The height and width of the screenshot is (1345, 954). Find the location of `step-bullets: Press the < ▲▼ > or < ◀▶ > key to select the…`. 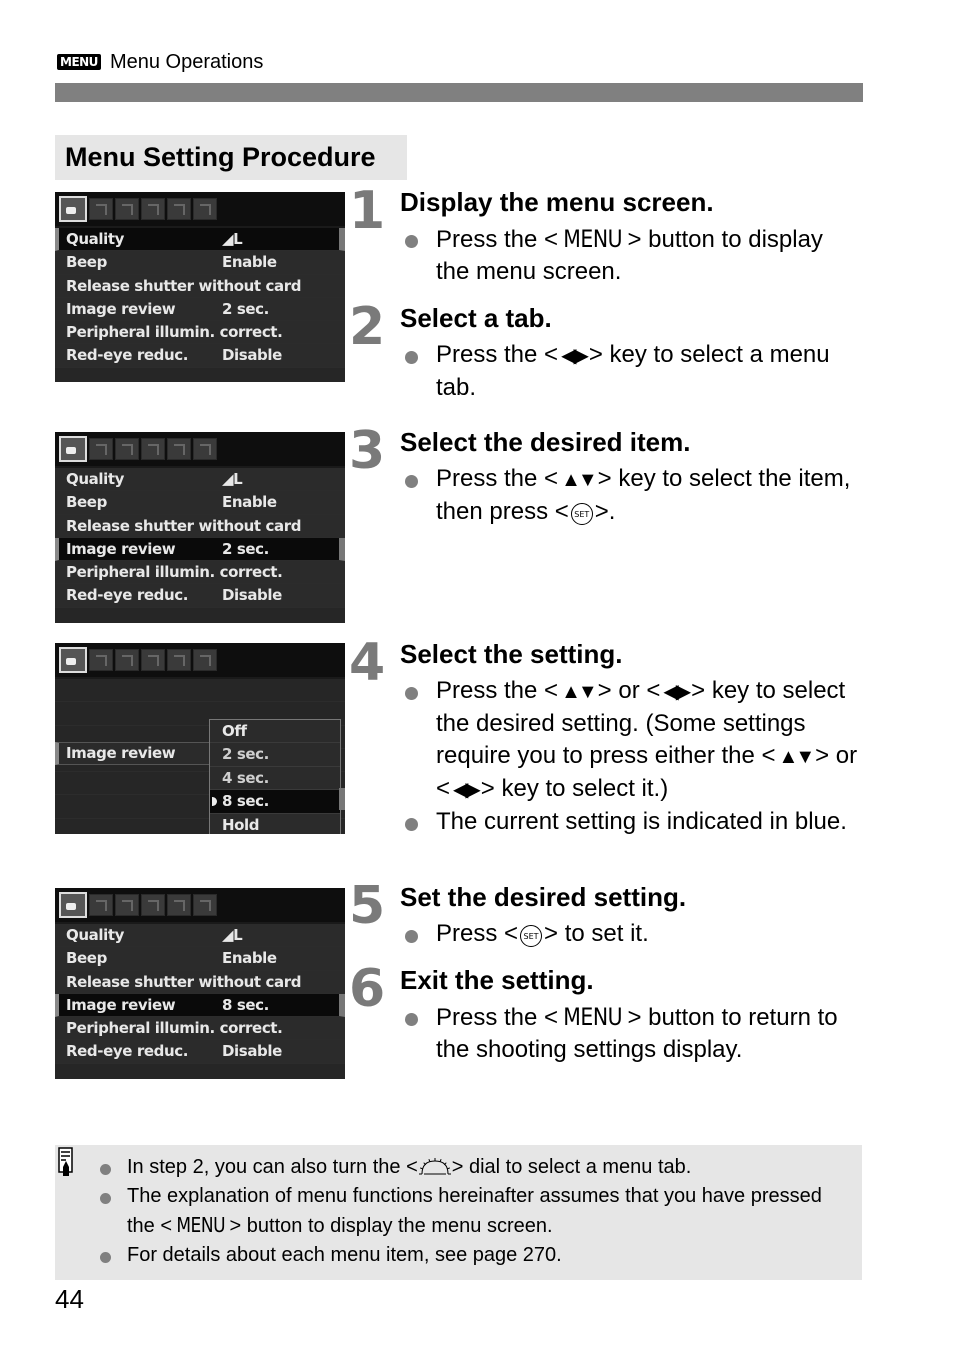

step-bullets: Press the < ▲▼ > or < ◀▶ > key to select the… is located at coordinates (630, 756).